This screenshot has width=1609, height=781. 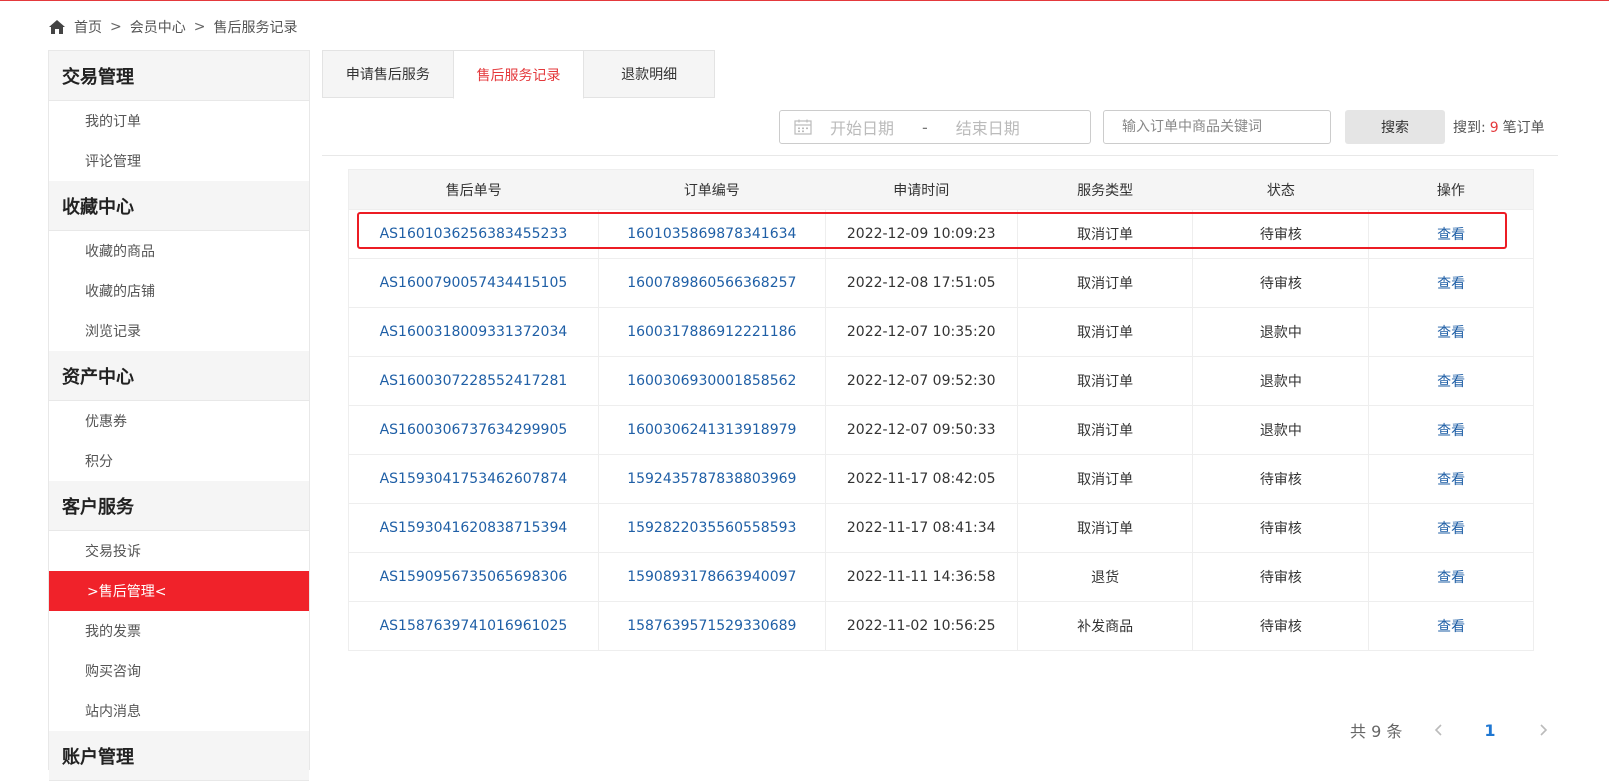 I want to click on cell-service-type: 补发商品, so click(x=1104, y=626).